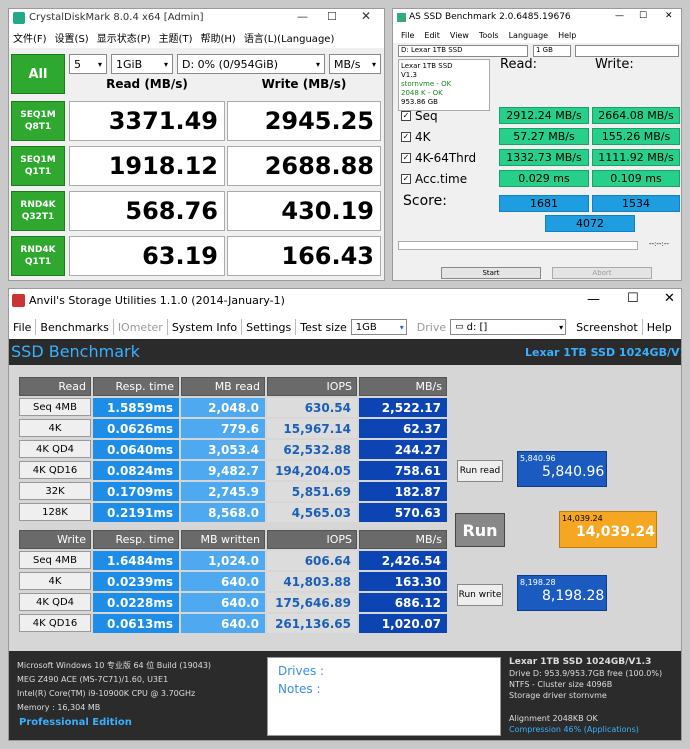  Describe the element at coordinates (602, 273) in the screenshot. I see `abort-button: Abort` at that location.